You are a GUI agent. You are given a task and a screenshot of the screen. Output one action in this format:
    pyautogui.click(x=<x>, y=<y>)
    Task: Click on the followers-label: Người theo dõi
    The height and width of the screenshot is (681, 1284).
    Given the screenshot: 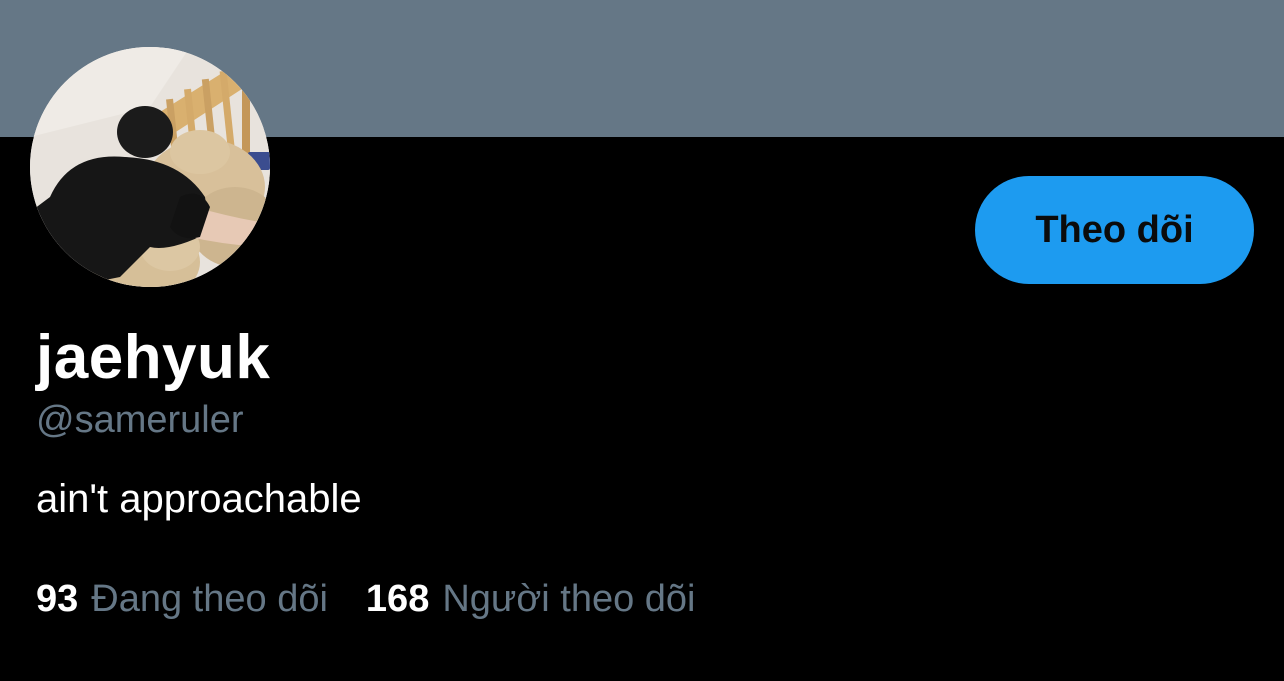 What is the action you would take?
    pyautogui.click(x=569, y=599)
    